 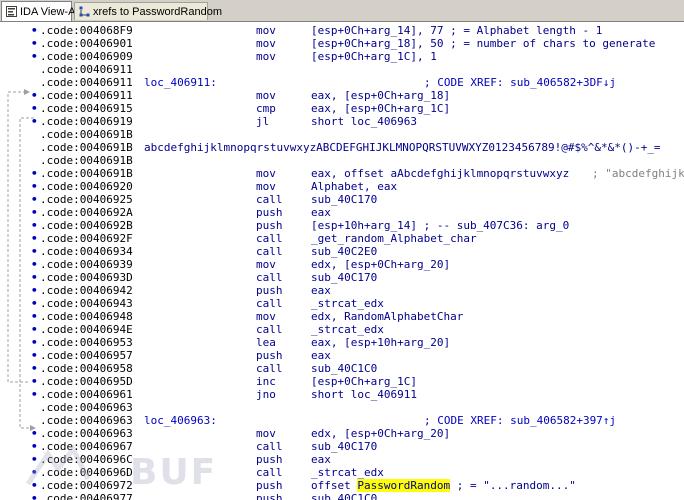 I want to click on mnemonic: jl, so click(x=262, y=121).